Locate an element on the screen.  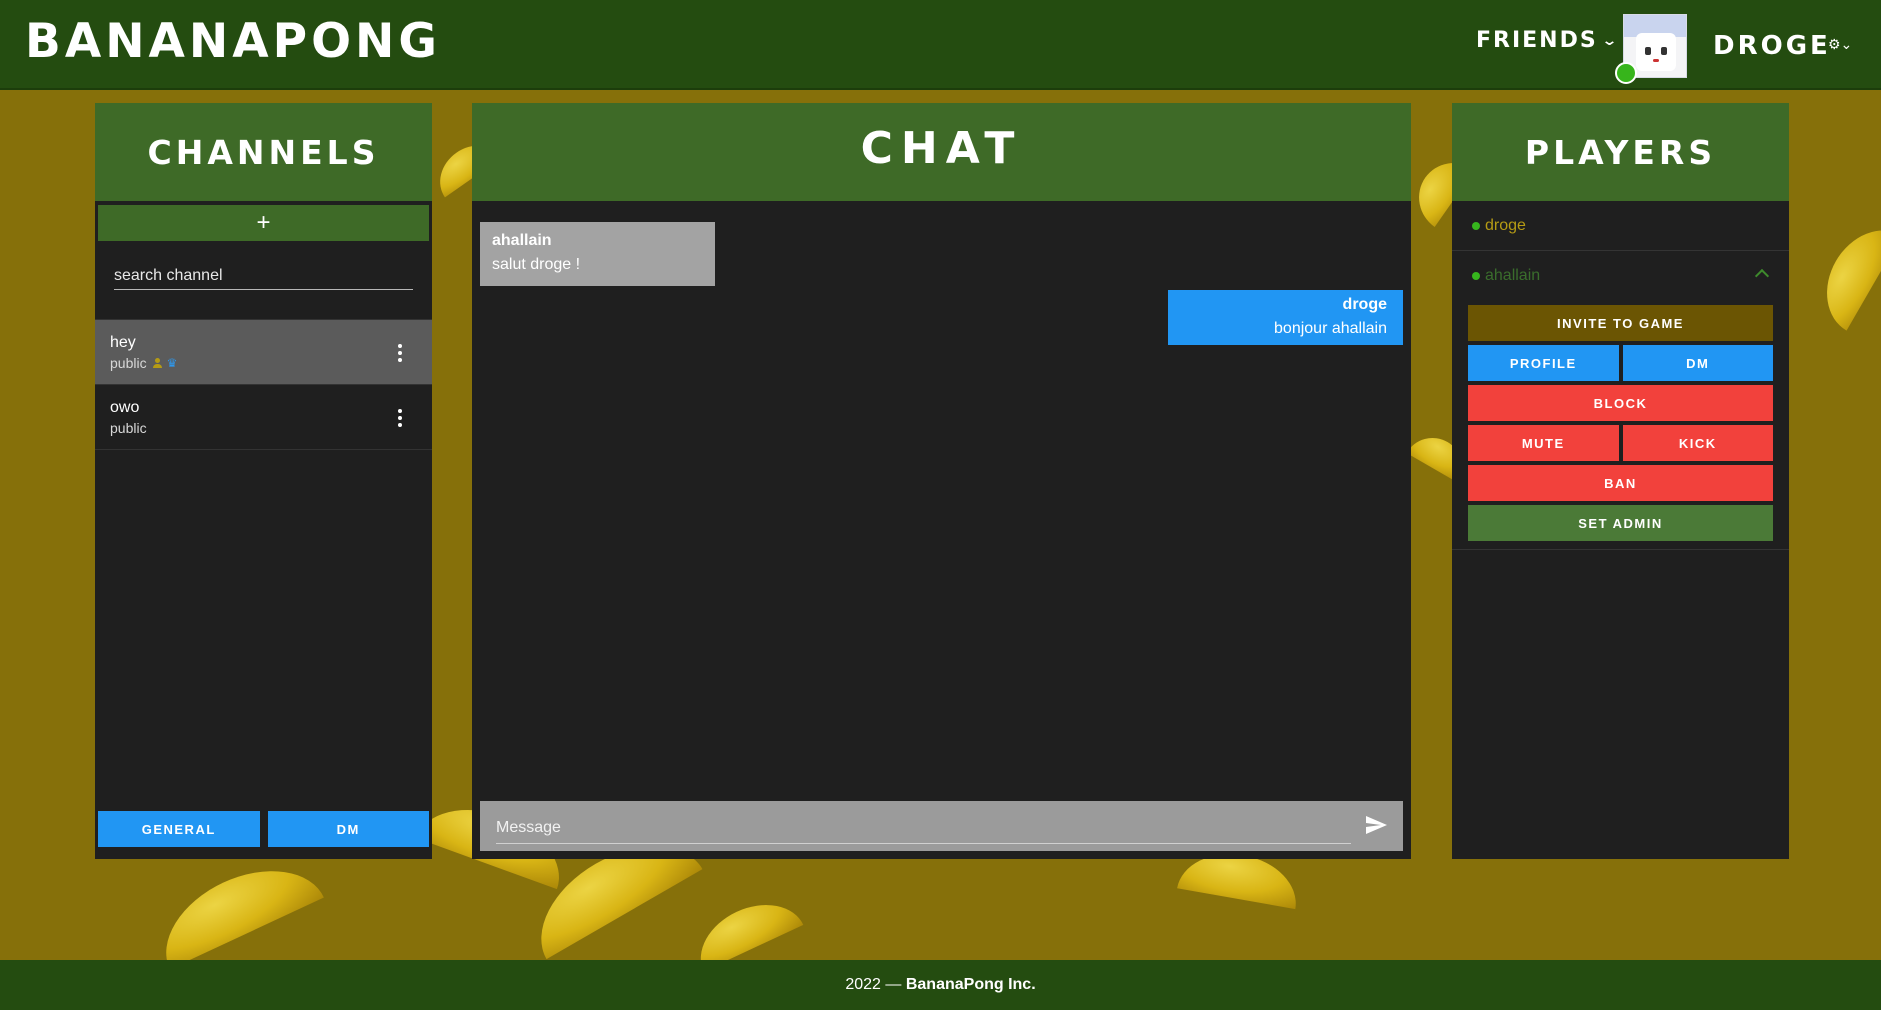
gear-icon: ⚙⌄ is located at coordinates (1840, 44).